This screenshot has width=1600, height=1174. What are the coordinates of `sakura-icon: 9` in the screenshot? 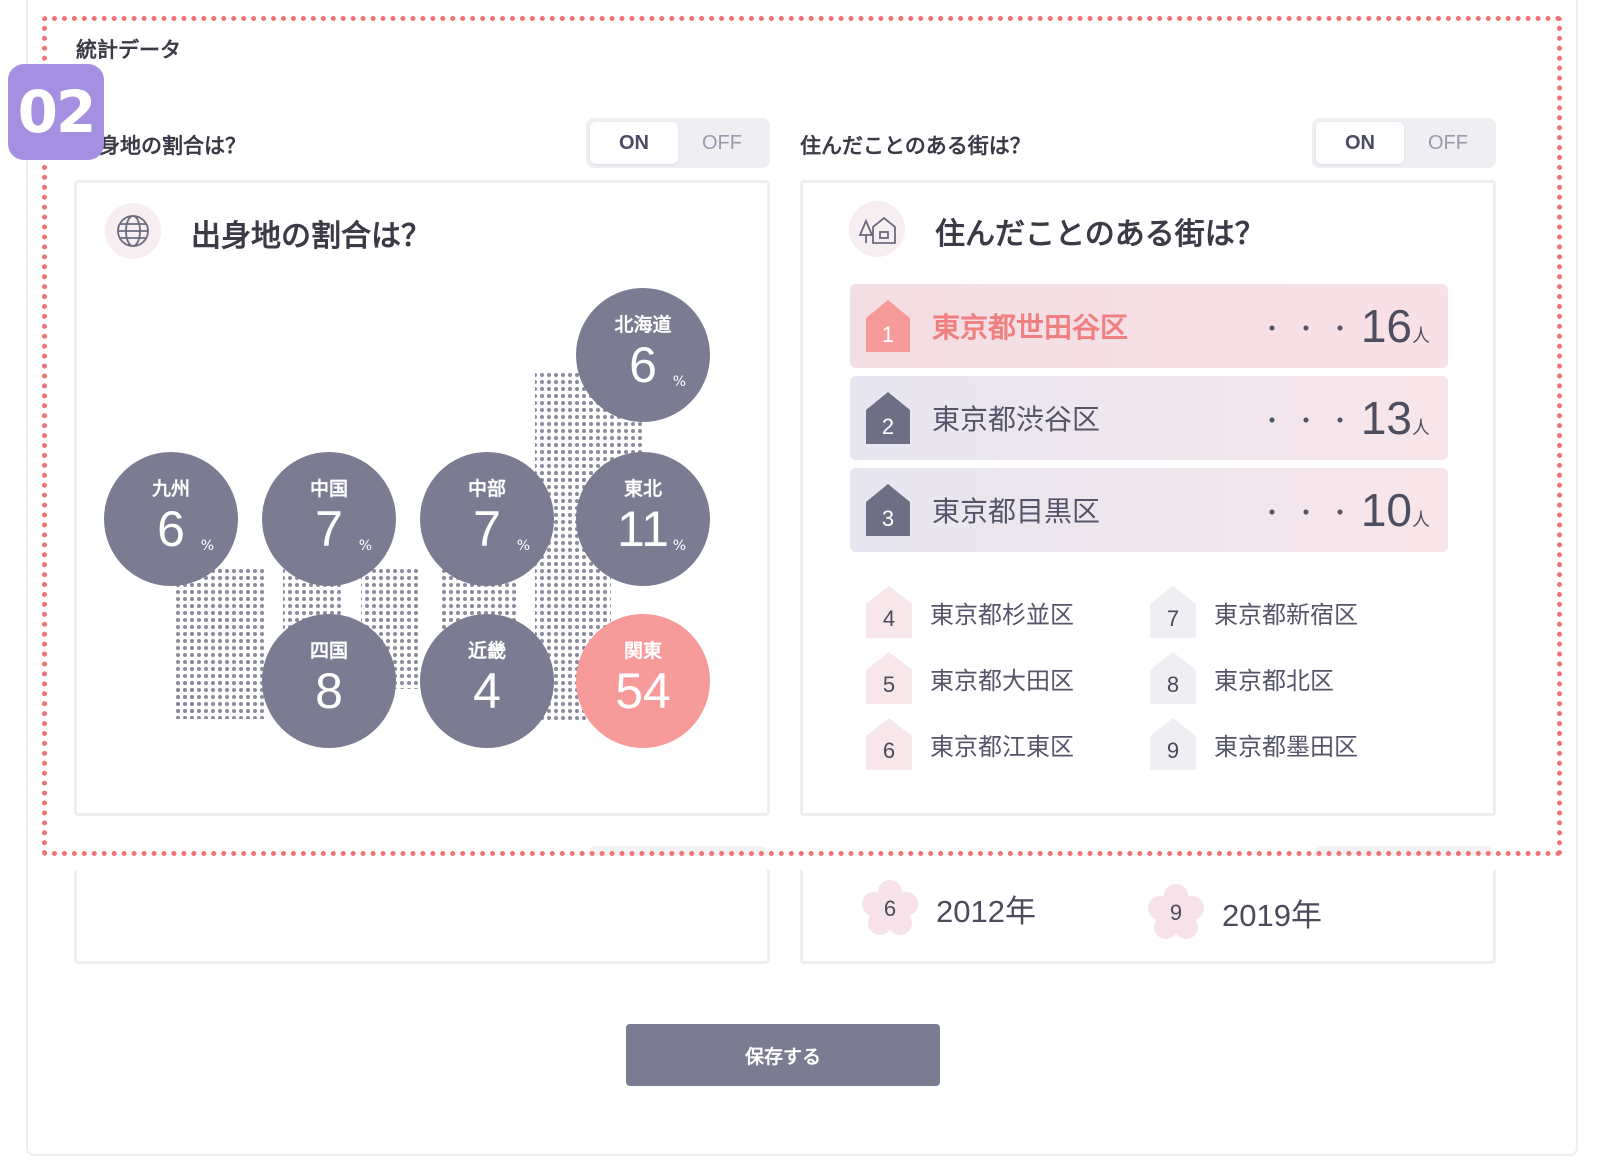 It's located at (1176, 912).